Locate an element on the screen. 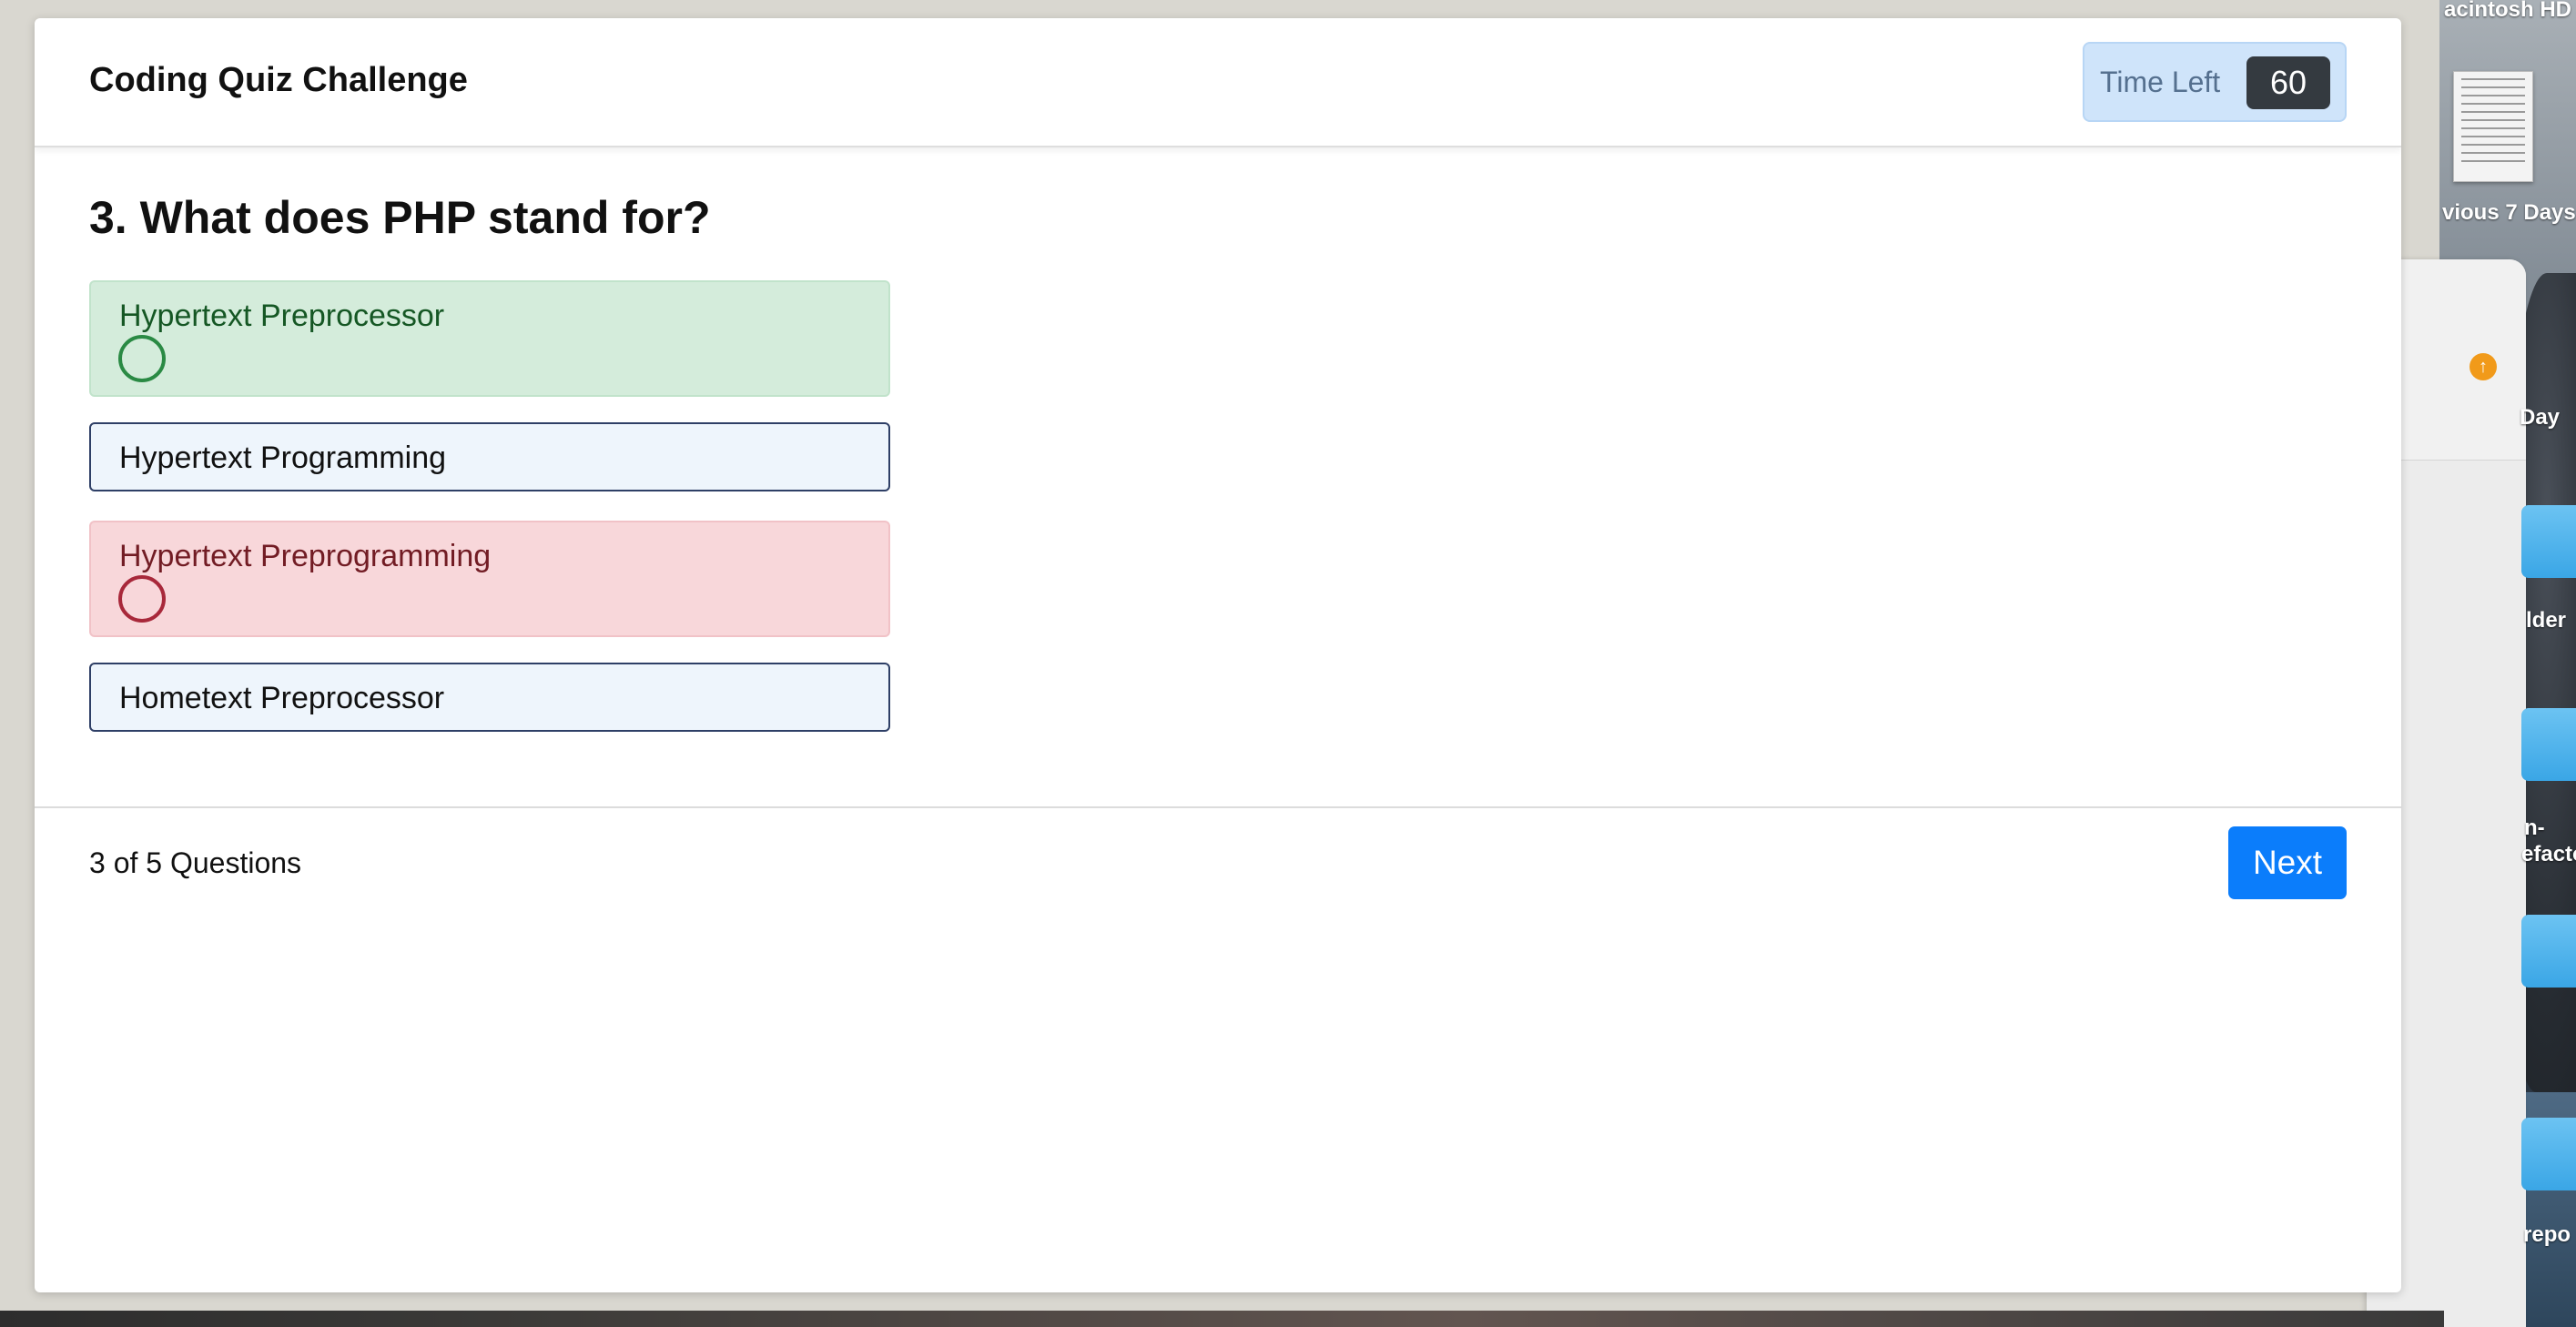 This screenshot has width=2576, height=1327. app-title: Coding Quiz Challenge is located at coordinates (278, 80).